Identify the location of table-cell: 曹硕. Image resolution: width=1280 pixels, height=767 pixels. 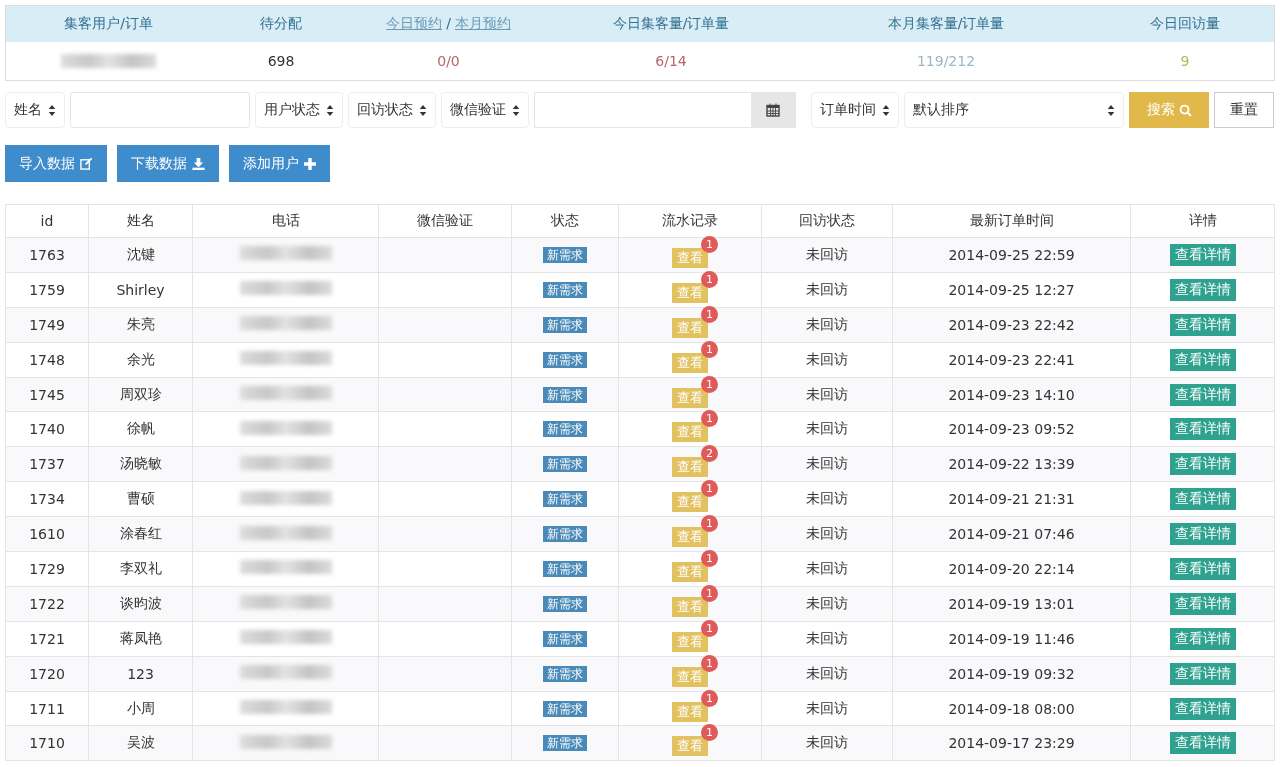
(140, 499).